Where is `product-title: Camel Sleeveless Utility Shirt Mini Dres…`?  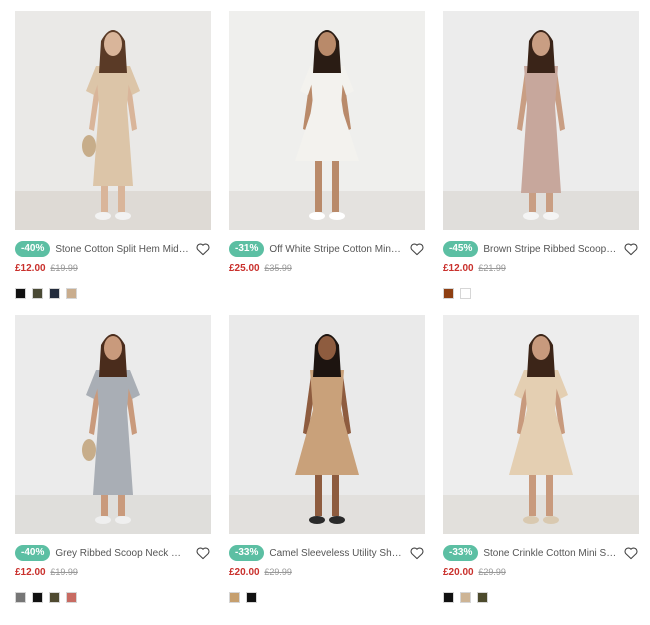
product-title: Camel Sleeveless Utility Shirt Mini Dres… is located at coordinates (336, 553).